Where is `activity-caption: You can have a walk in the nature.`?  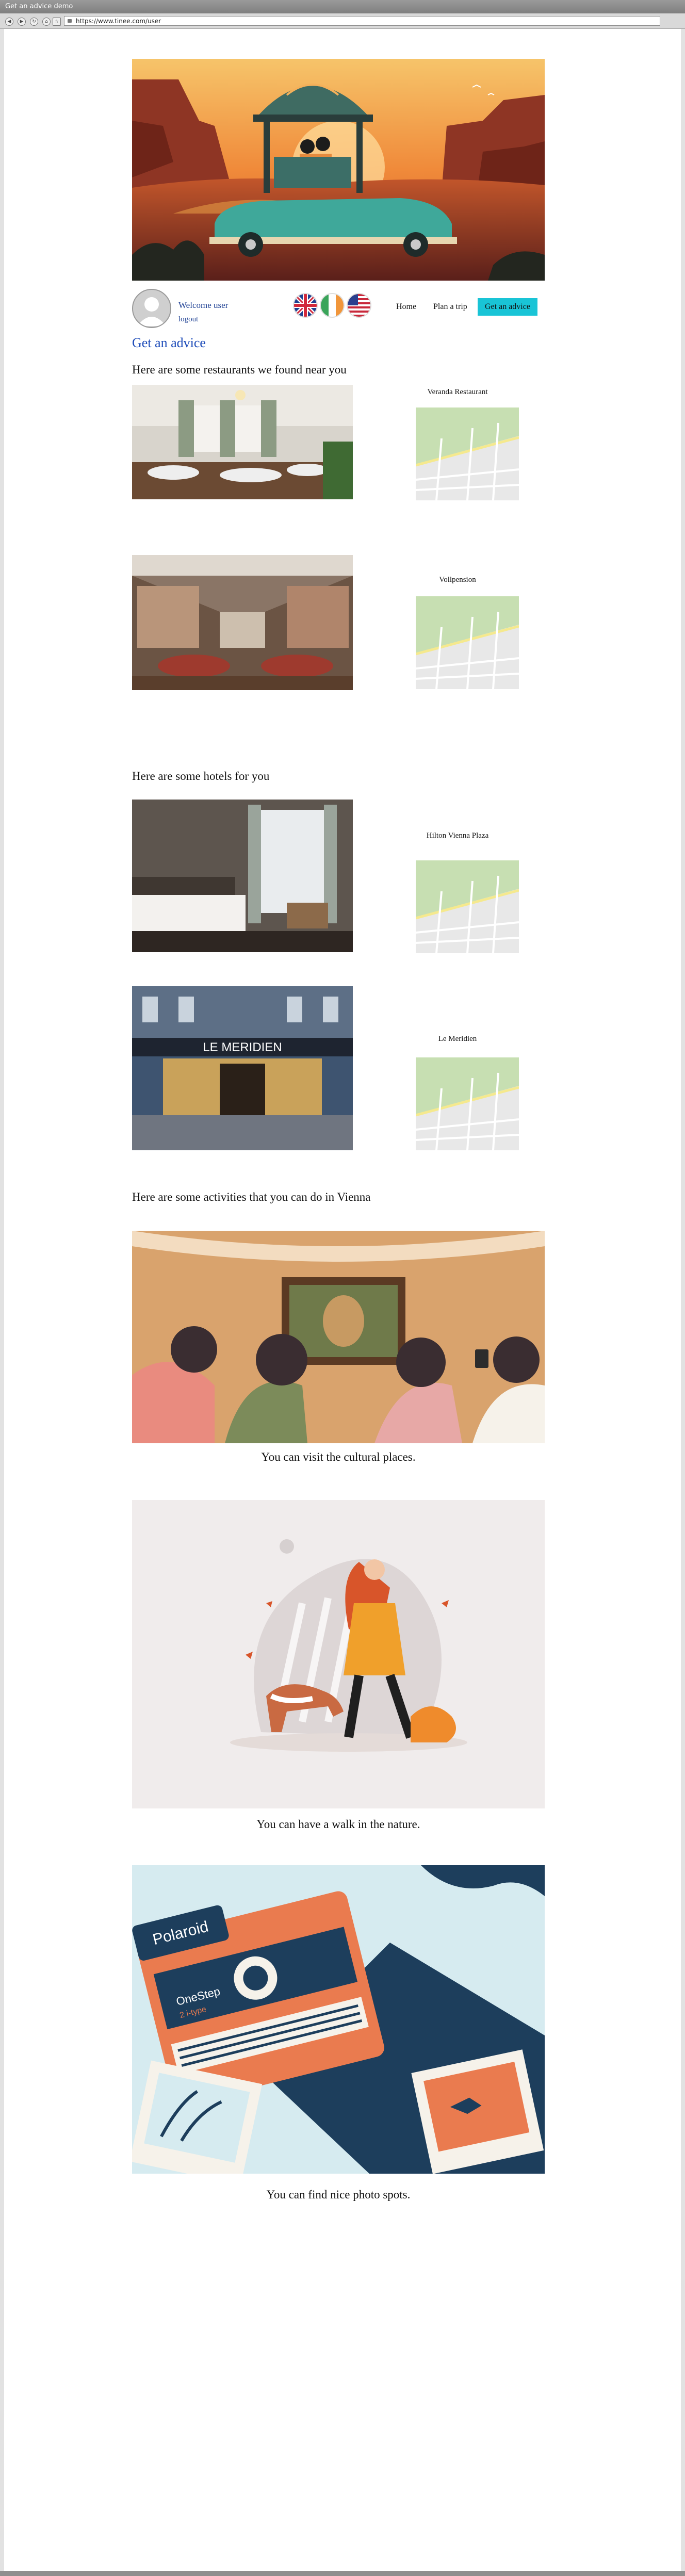 activity-caption: You can have a walk in the nature. is located at coordinates (338, 1825).